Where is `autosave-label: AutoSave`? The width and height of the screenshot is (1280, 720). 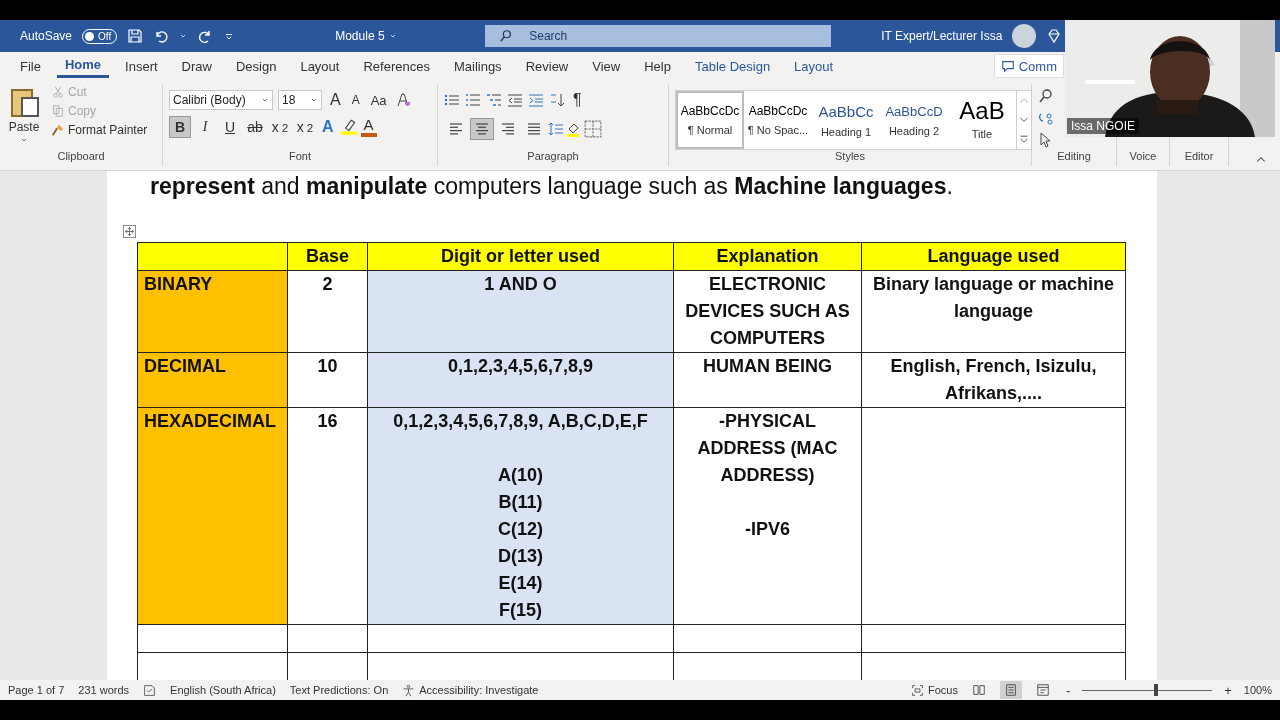
autosave-label: AutoSave is located at coordinates (46, 36).